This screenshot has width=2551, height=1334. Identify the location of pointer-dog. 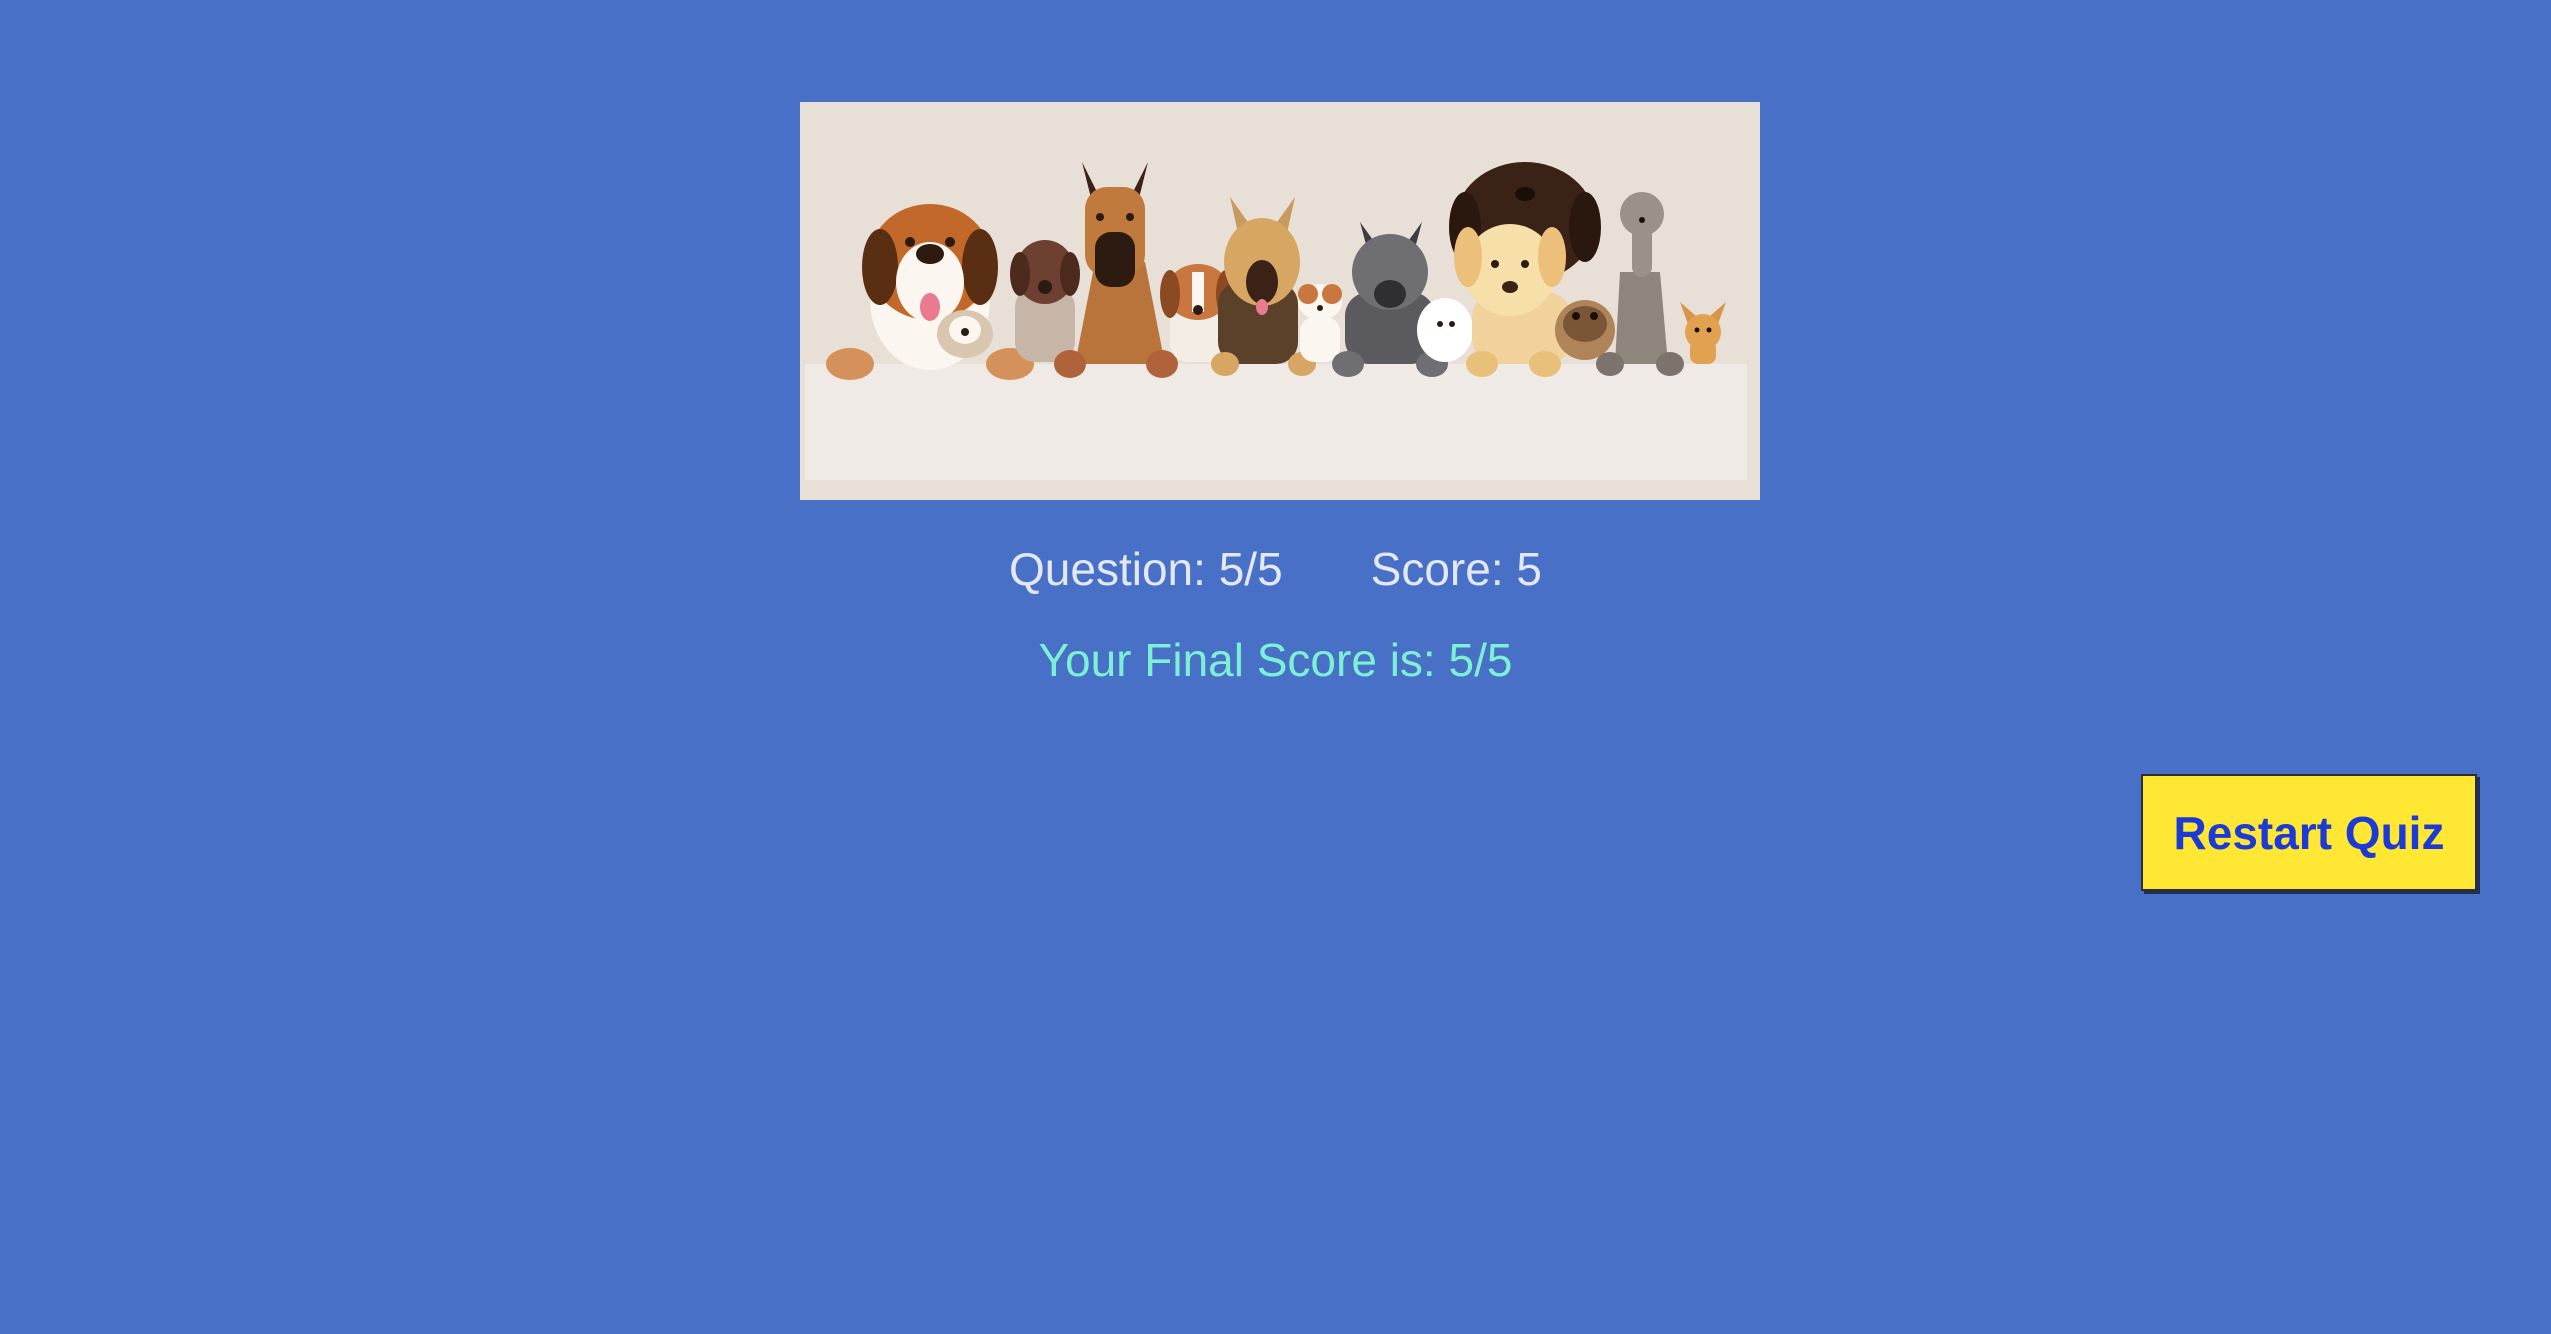
(1045, 301).